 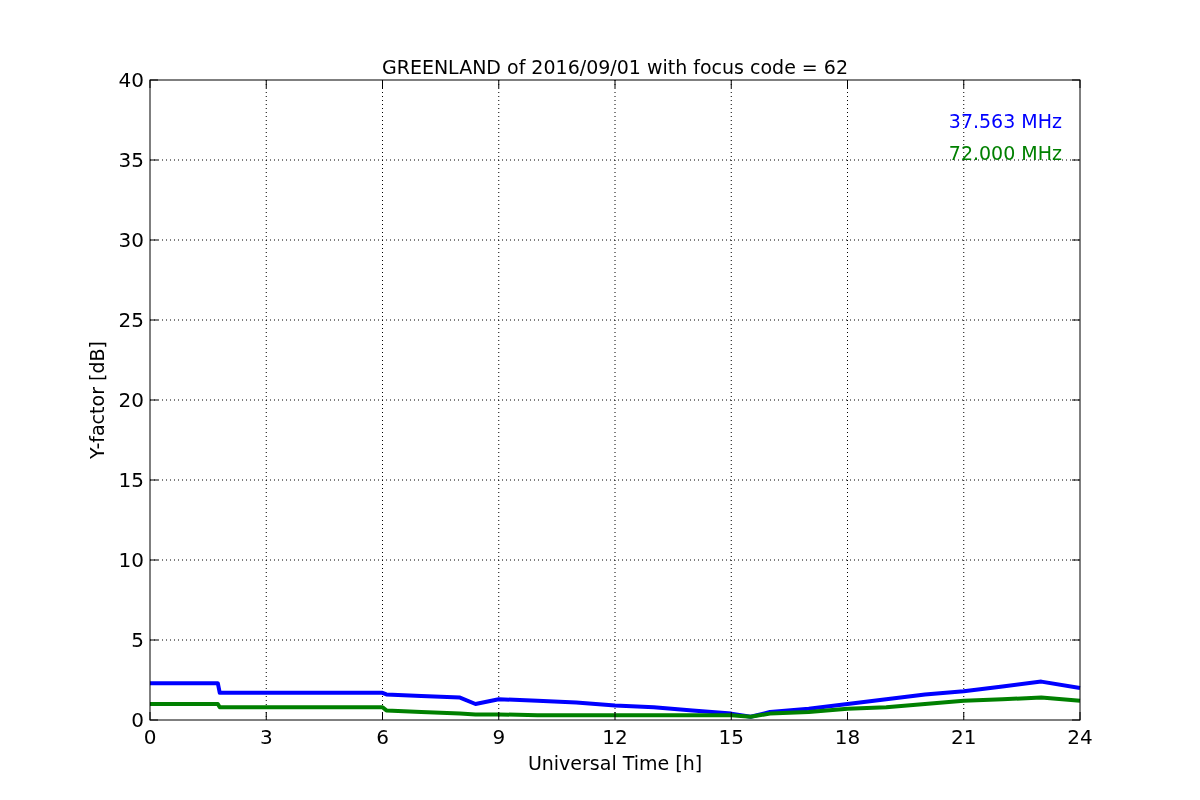 I want to click on x-tick-label: 15, so click(x=731, y=737).